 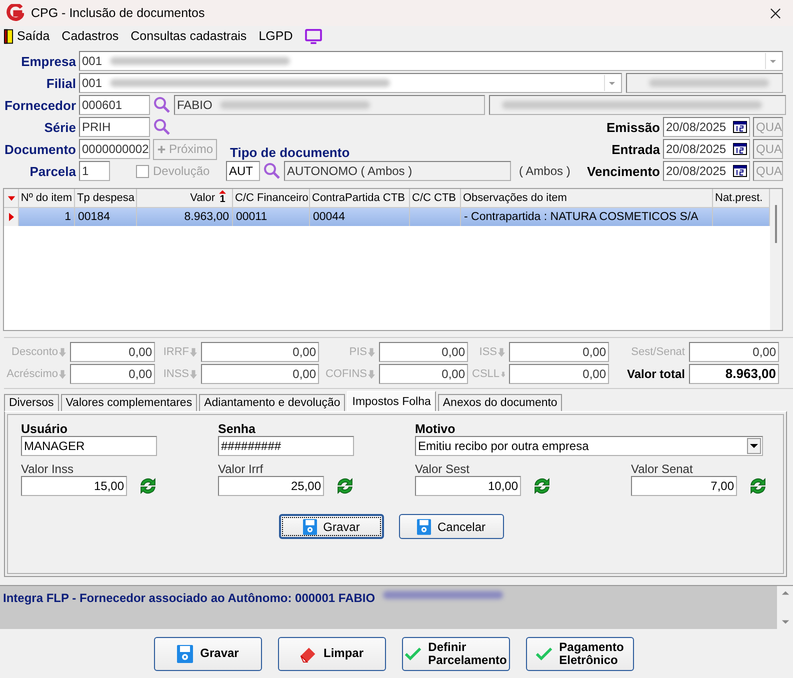 What do you see at coordinates (106, 217) in the screenshot?
I see `table-cell: 00184` at bounding box center [106, 217].